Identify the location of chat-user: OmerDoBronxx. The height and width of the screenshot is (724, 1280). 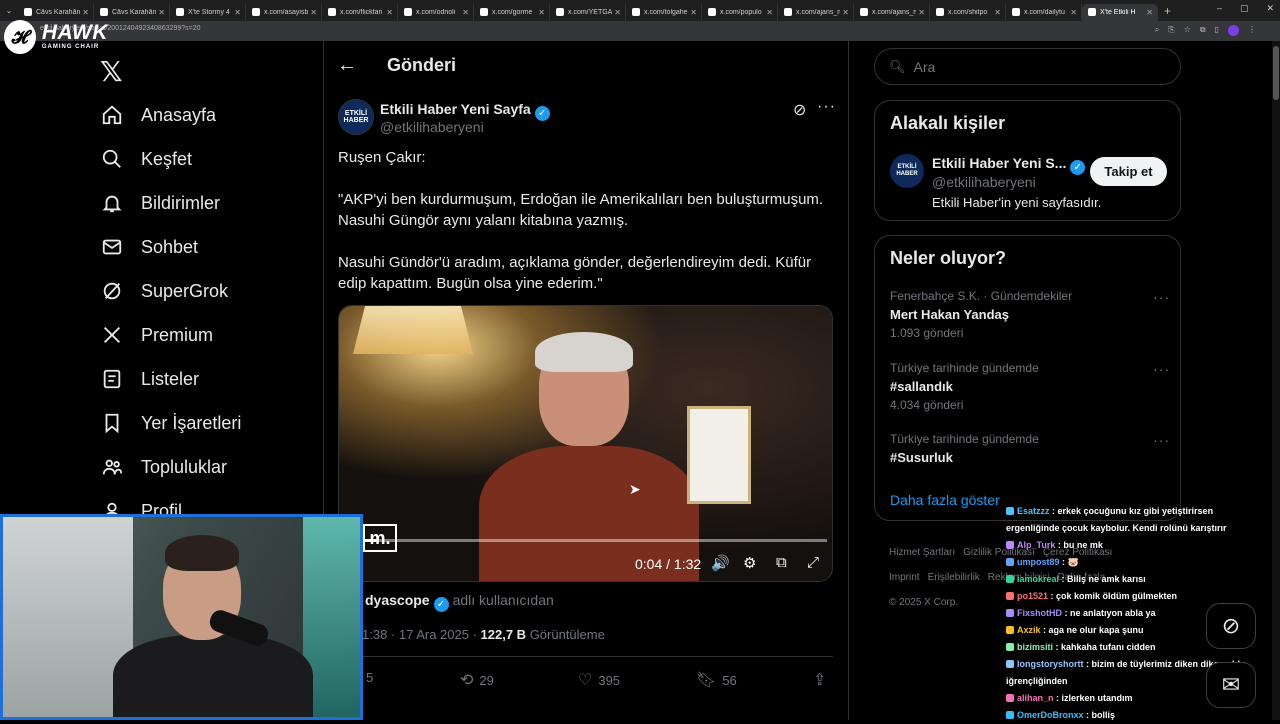
(1050, 715).